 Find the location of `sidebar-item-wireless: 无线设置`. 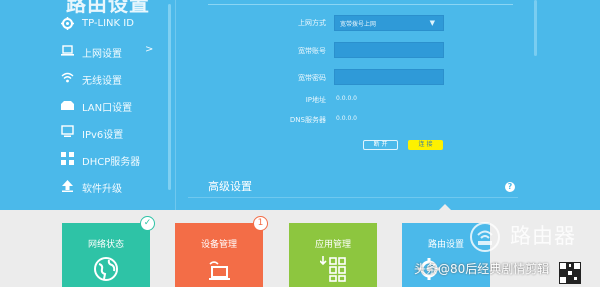

sidebar-item-wireless: 无线设置 is located at coordinates (83, 78).